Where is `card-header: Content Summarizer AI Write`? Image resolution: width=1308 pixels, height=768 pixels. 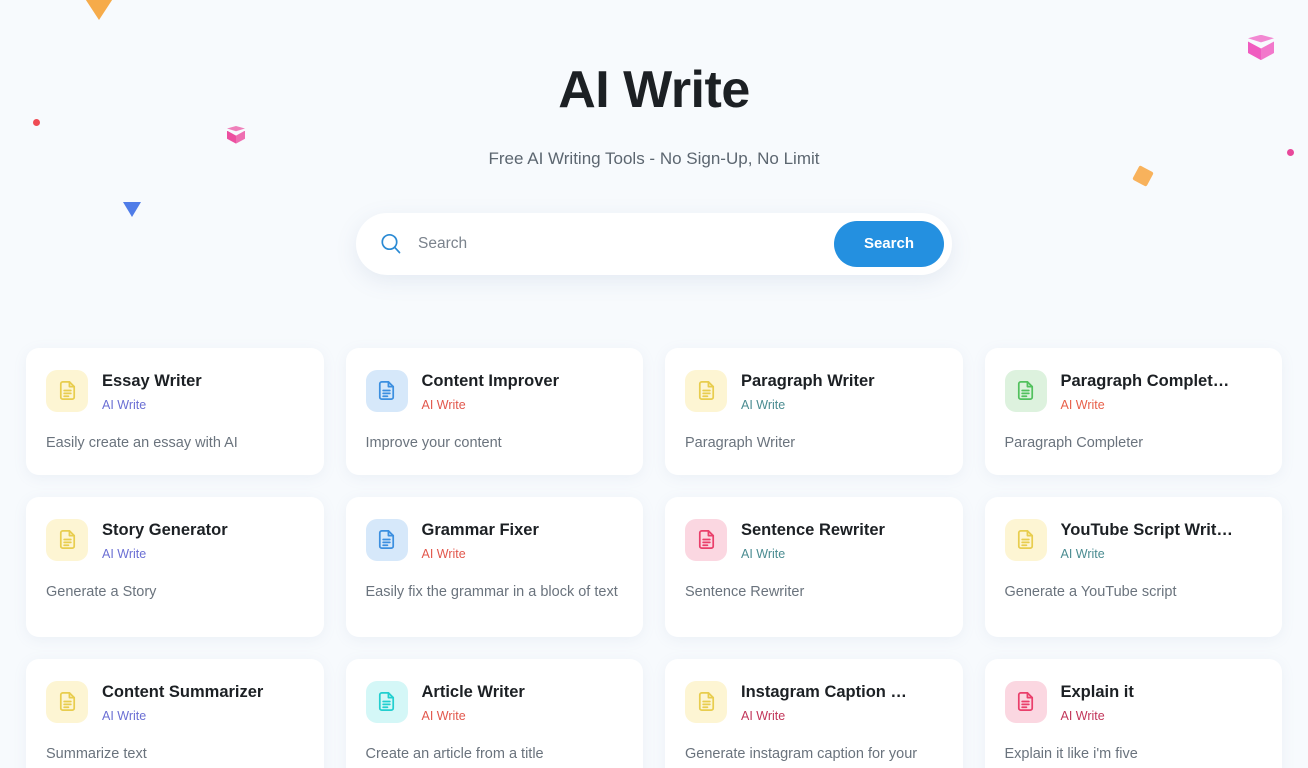 card-header: Content Summarizer AI Write is located at coordinates (175, 702).